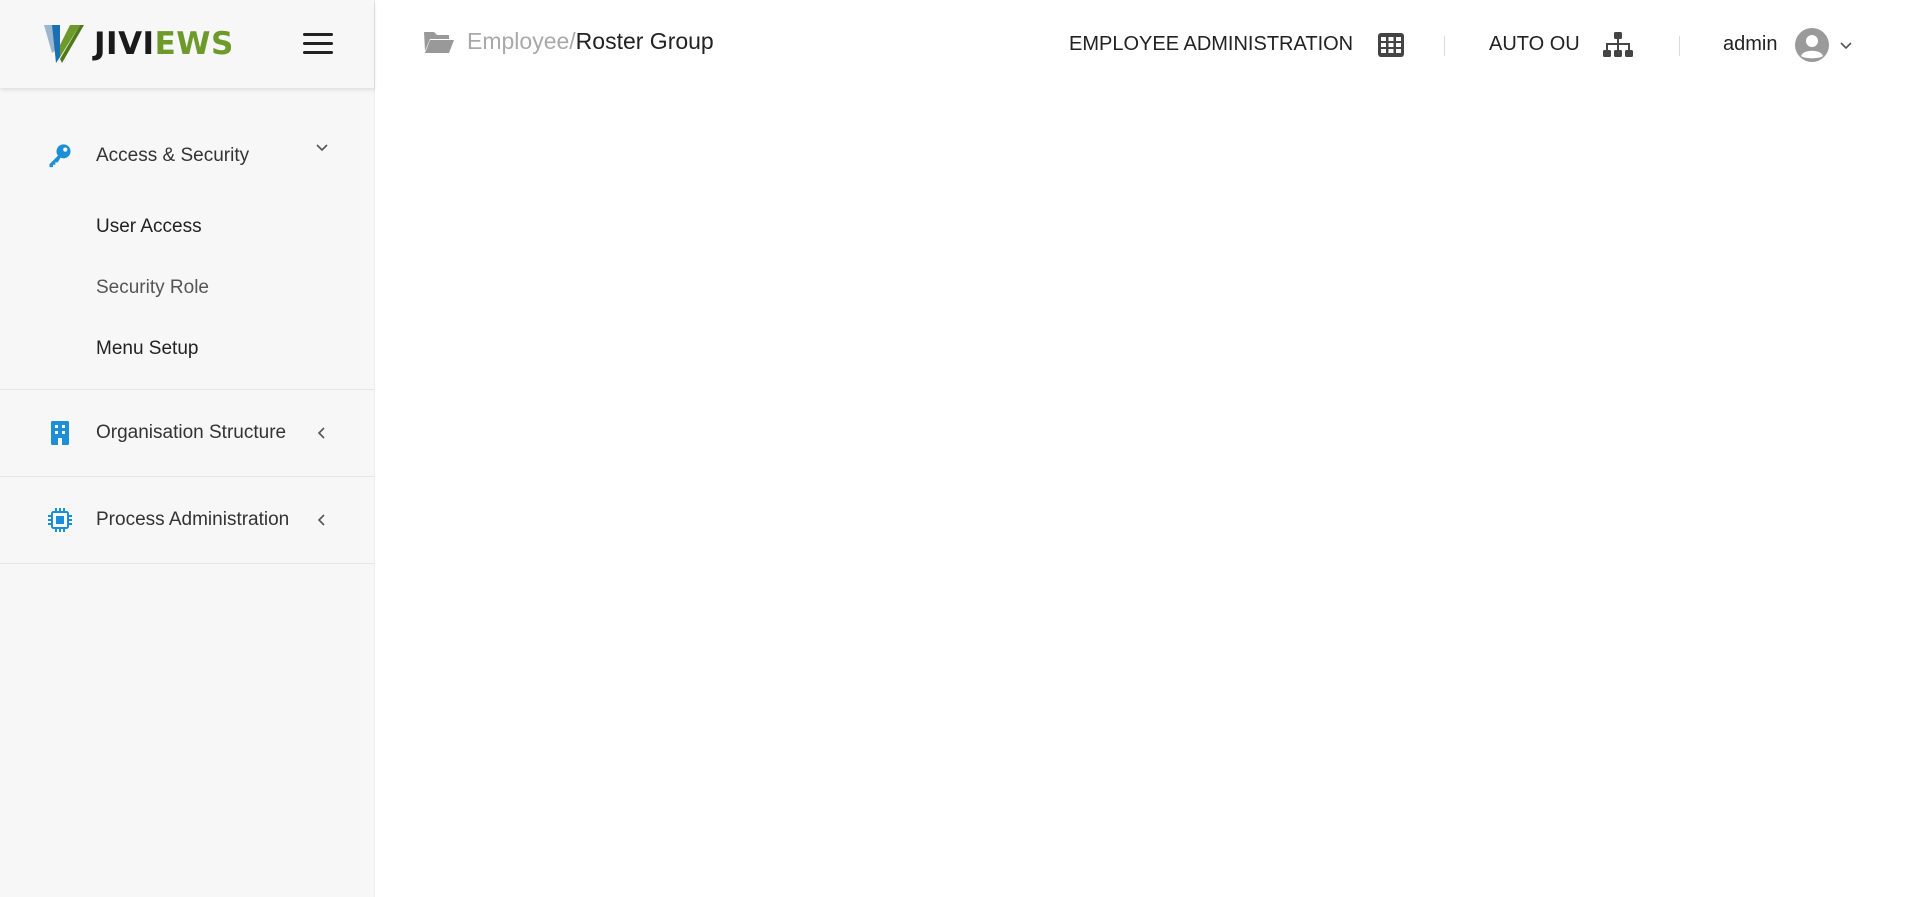  I want to click on sidebar-item-security-role: Security Role, so click(187, 287).